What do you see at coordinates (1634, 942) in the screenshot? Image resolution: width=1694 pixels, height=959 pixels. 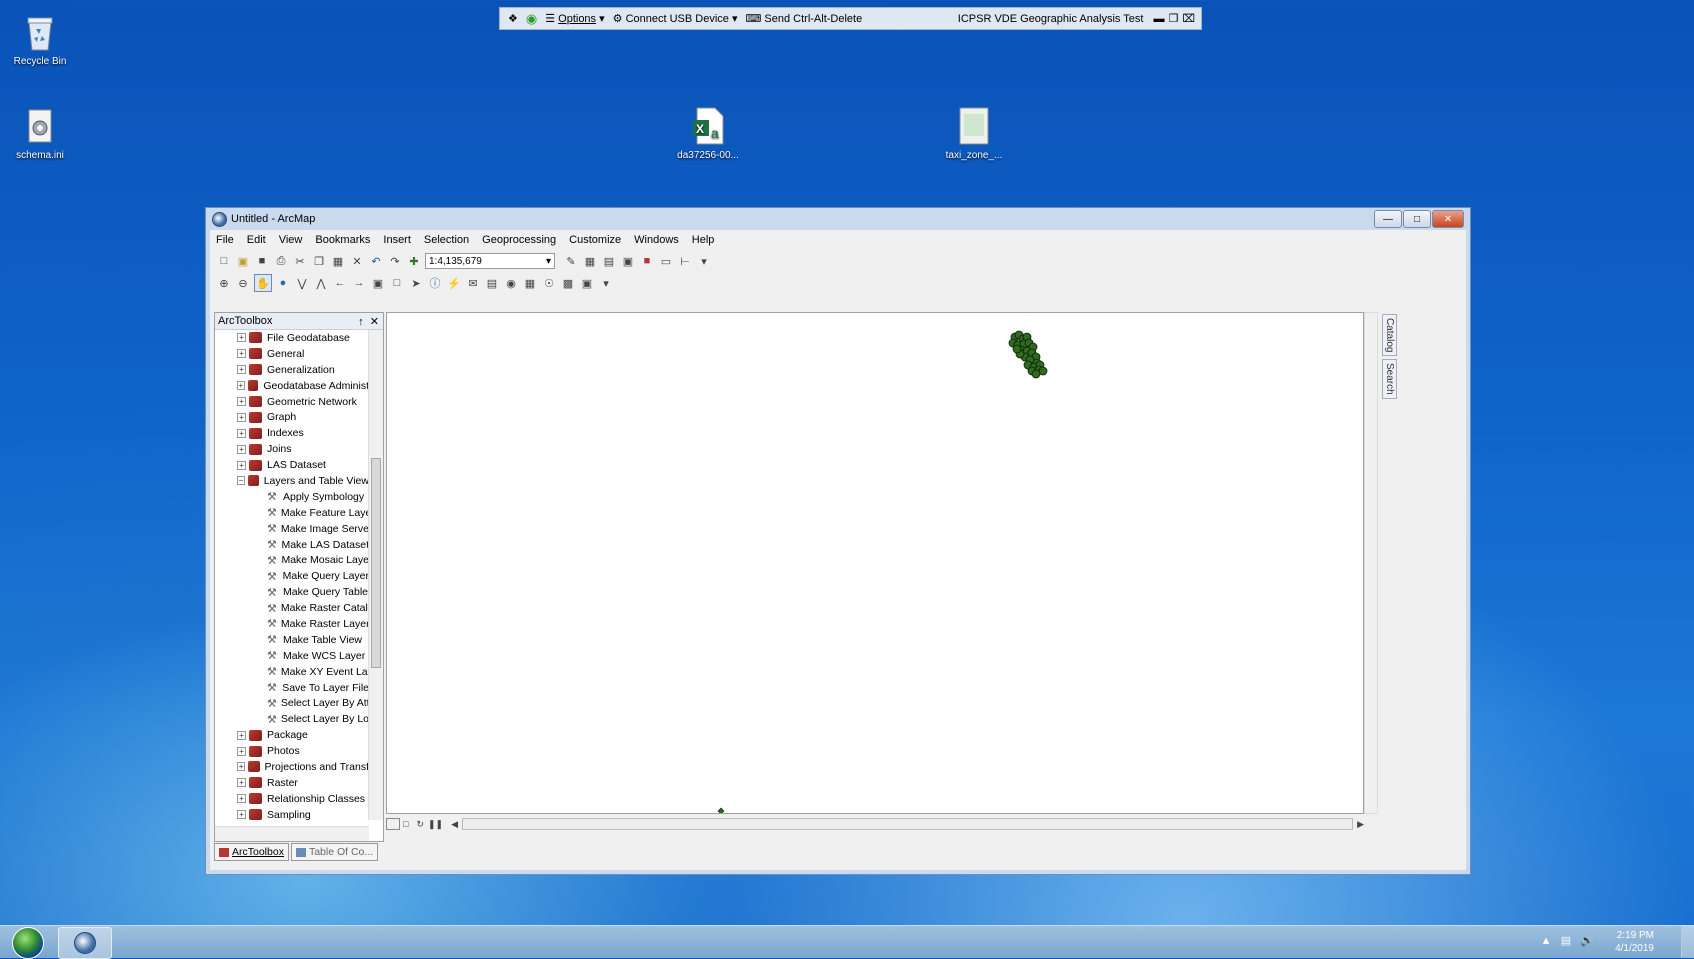 I see `clock: 2:19 PM 4/1/2019` at bounding box center [1634, 942].